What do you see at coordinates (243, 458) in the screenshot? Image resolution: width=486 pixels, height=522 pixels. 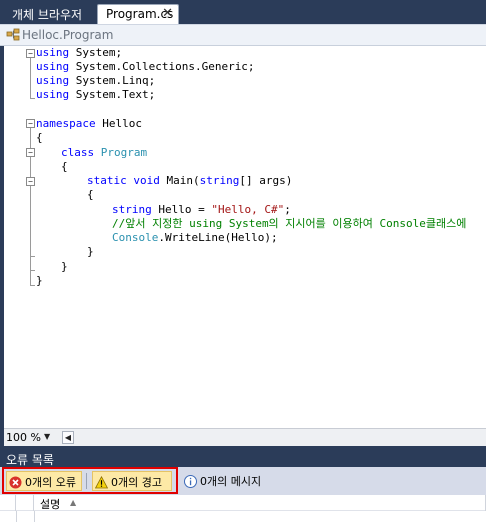 I see `error-list-title-bar: 오류 목록` at bounding box center [243, 458].